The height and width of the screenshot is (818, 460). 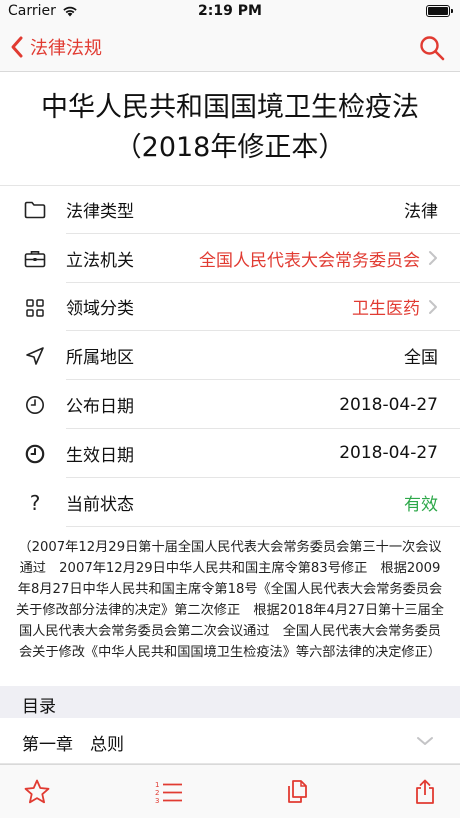 I want to click on toc-item: 第一章 总则, so click(x=230, y=741).